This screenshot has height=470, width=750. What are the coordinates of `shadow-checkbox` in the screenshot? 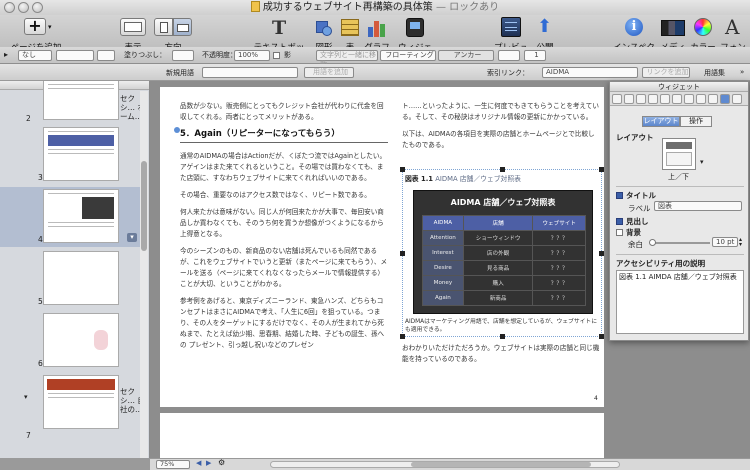 It's located at (276, 55).